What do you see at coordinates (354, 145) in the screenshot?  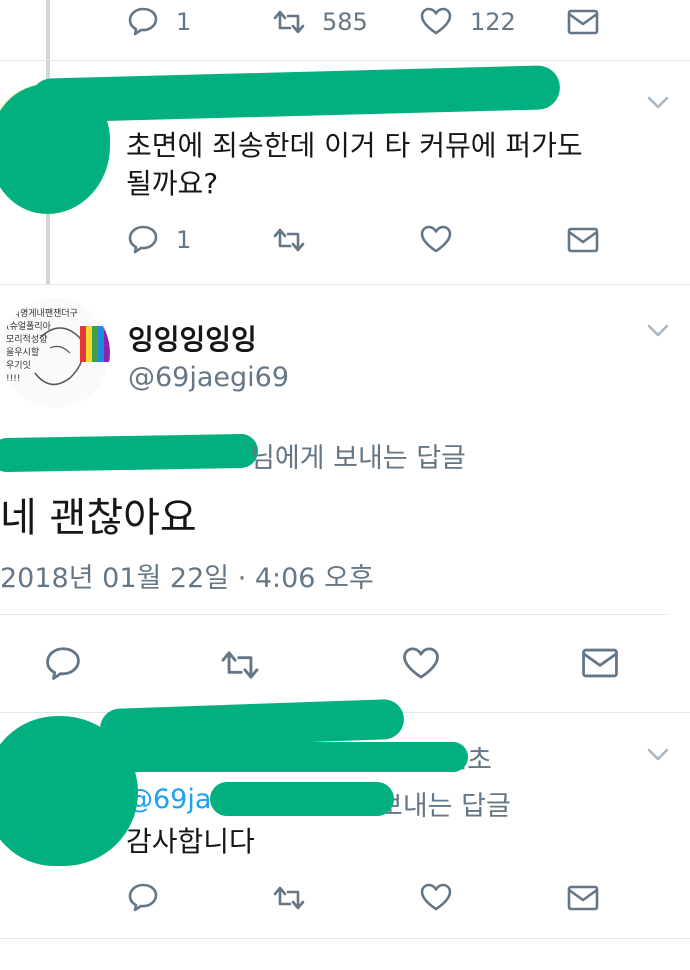 I see `reply-text-line1: 초면에 죄송한데 이거 타 커뮤에 퍼가도` at bounding box center [354, 145].